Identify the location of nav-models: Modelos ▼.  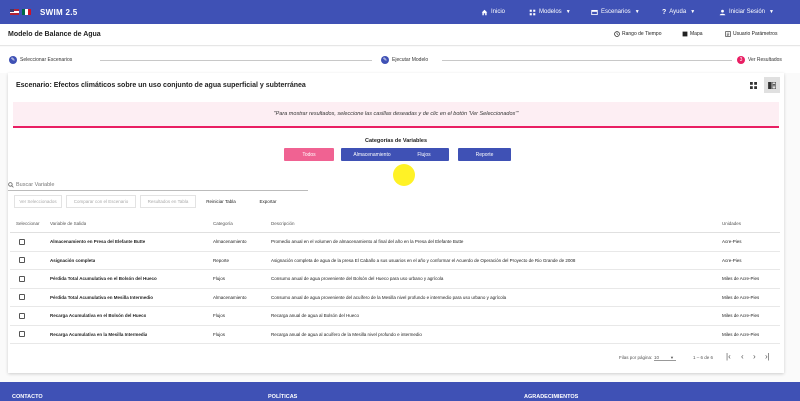
(550, 12).